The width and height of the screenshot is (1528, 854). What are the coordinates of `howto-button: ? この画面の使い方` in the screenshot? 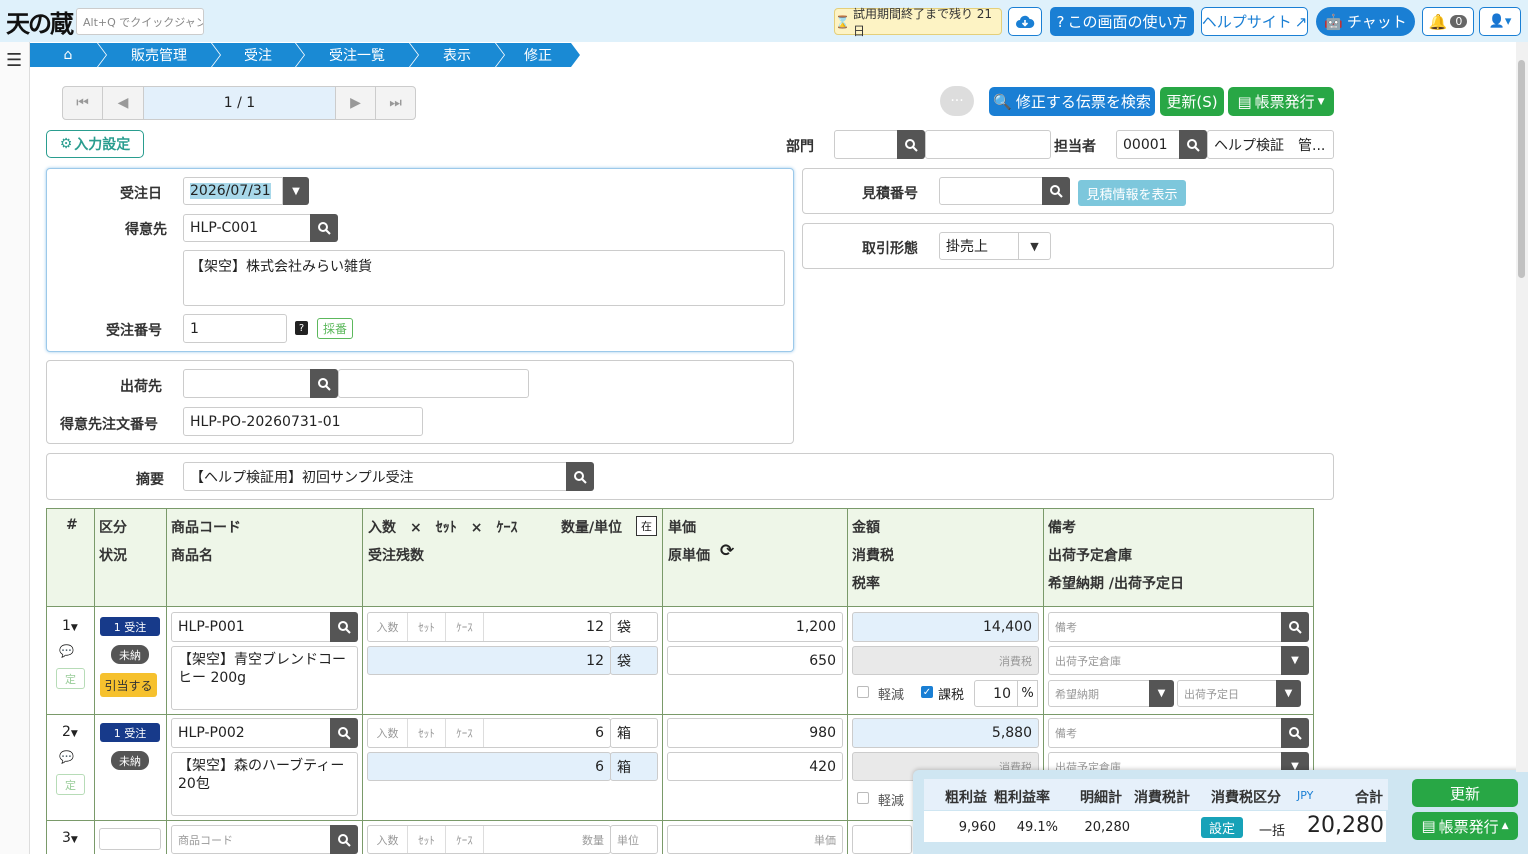 It's located at (1122, 21).